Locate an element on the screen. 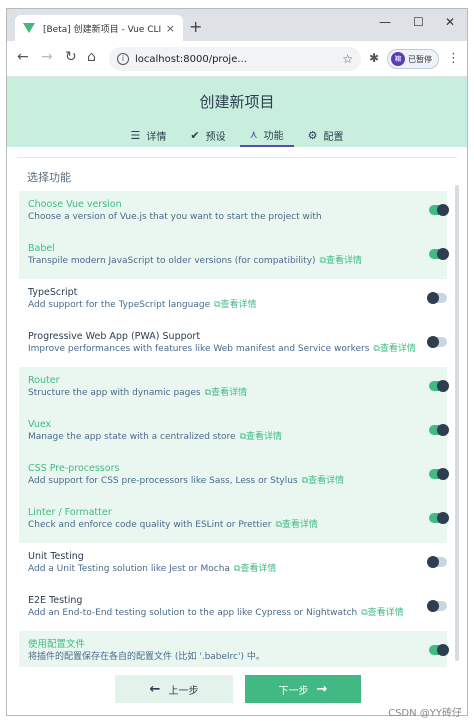 This screenshot has width=474, height=724. browser-tab-title: [Beta] 创建新项目 - Vue CLI is located at coordinates (102, 29).